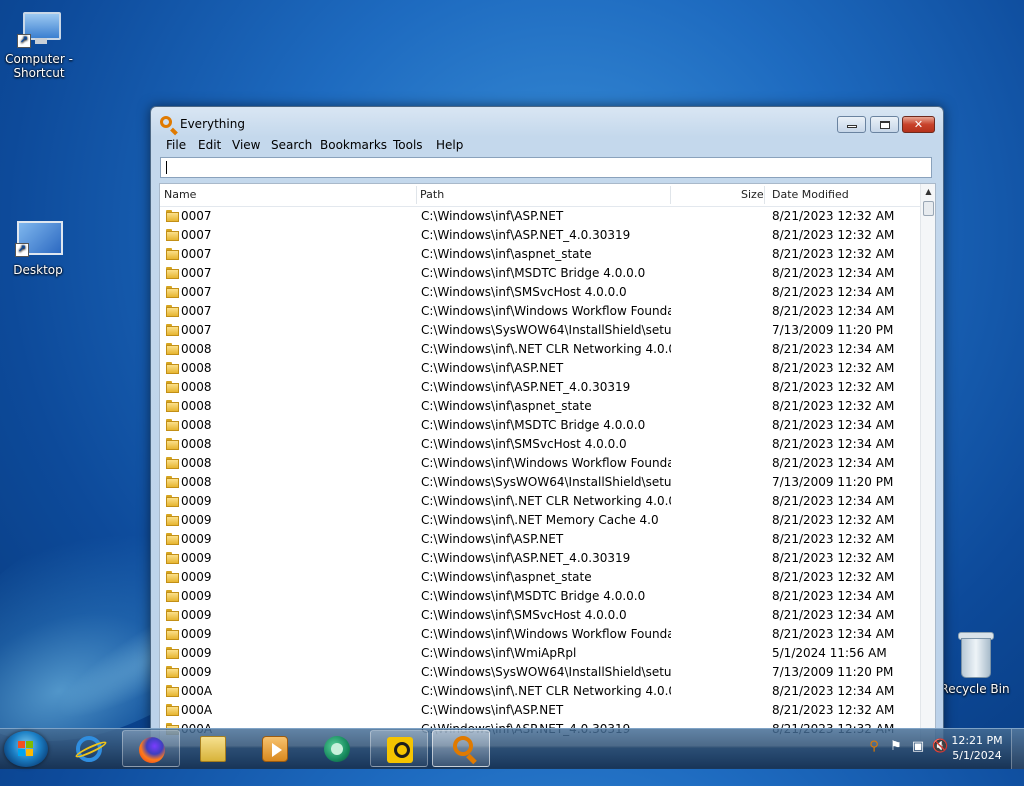  What do you see at coordinates (884, 124) in the screenshot?
I see `maximize-button` at bounding box center [884, 124].